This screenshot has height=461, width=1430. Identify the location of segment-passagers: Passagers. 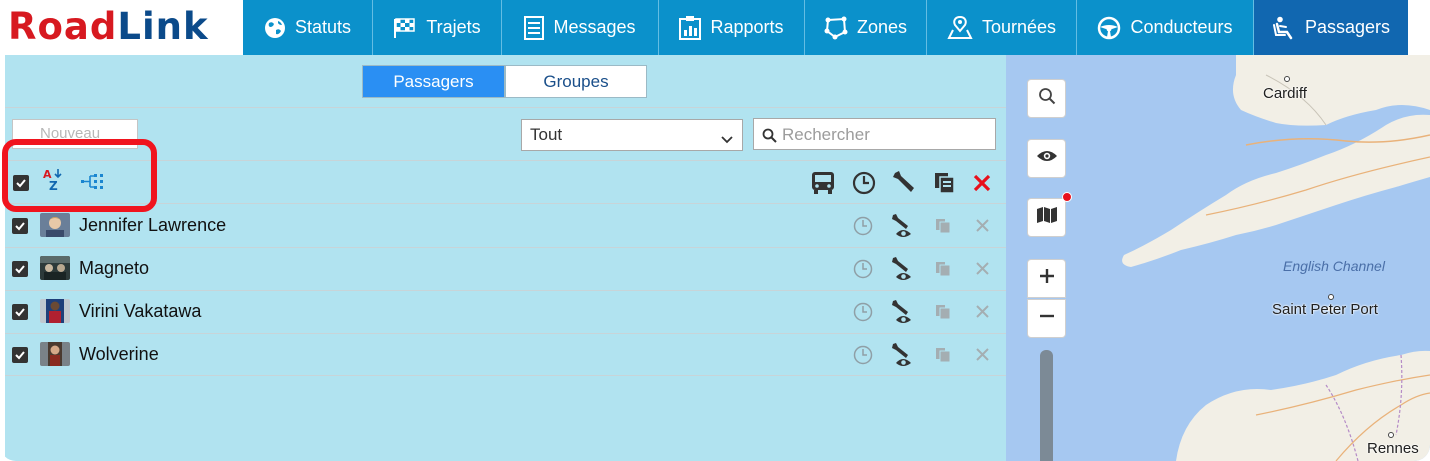
(433, 81).